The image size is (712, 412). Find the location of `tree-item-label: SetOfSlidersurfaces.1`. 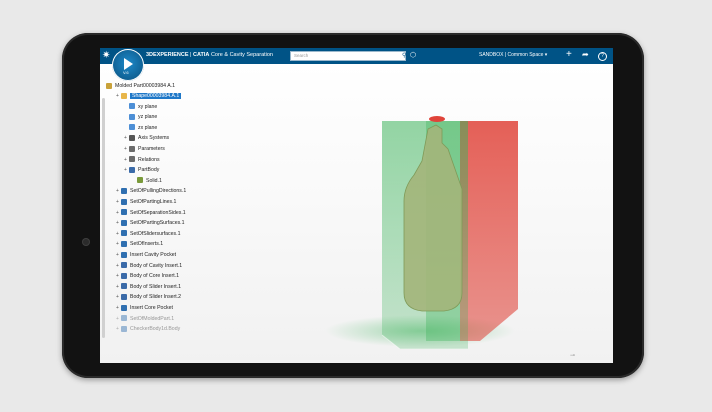

tree-item-label: SetOfSlidersurfaces.1 is located at coordinates (155, 233).